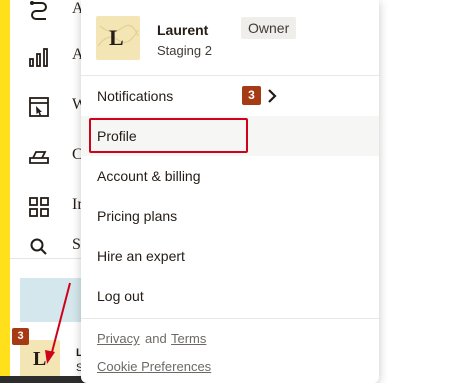 The height and width of the screenshot is (383, 453). Describe the element at coordinates (183, 30) in the screenshot. I see `menu-user-name: Laurent` at that location.